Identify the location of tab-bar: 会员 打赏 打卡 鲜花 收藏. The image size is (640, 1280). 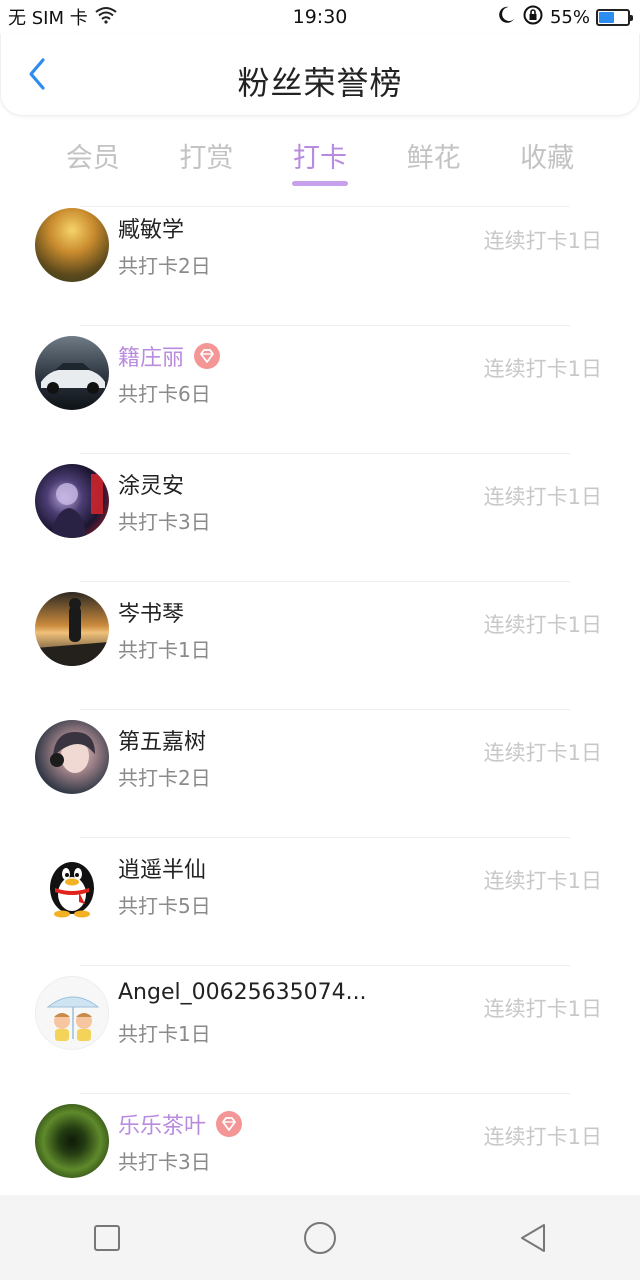
(320, 160).